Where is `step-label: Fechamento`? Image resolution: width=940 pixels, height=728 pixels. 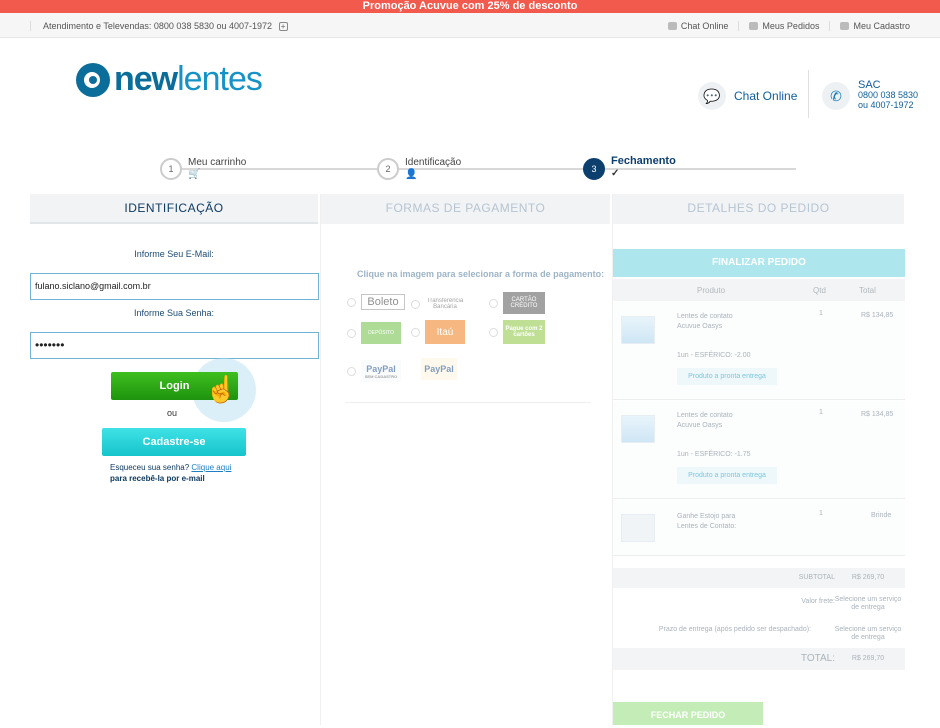
step-label: Fechamento is located at coordinates (643, 161).